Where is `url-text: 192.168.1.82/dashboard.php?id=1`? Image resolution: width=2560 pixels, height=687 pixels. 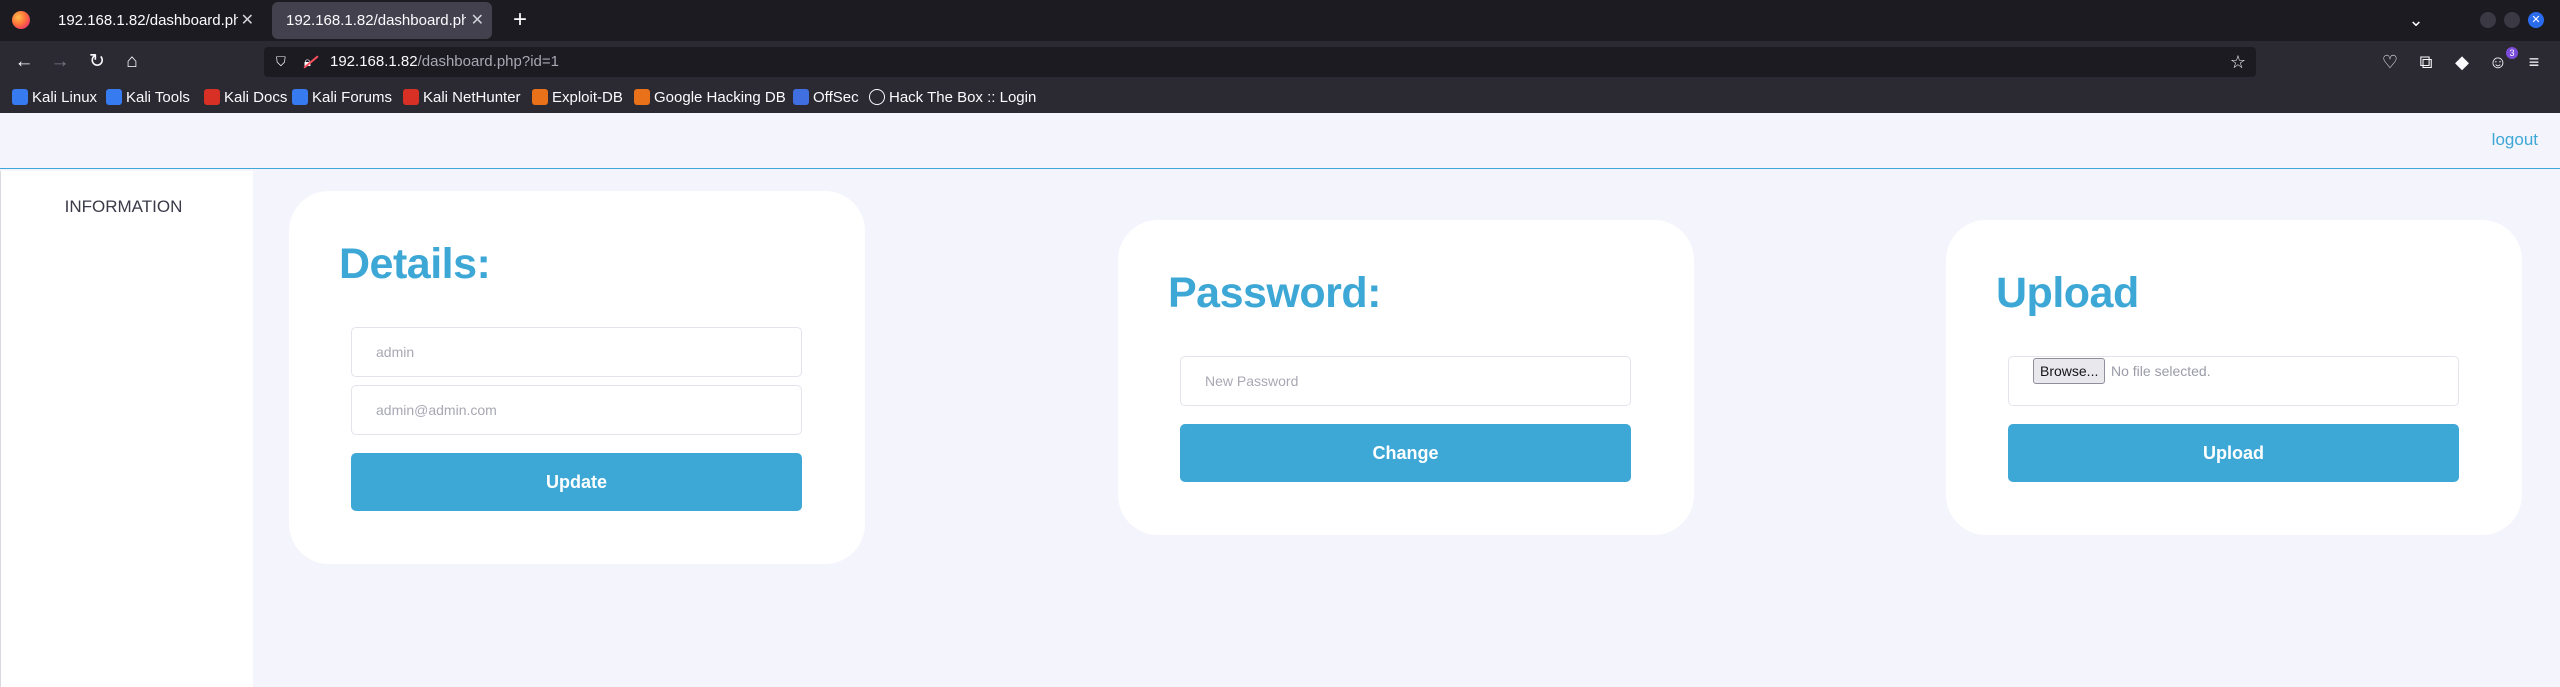 url-text: 192.168.1.82/dashboard.php?id=1 is located at coordinates (444, 62).